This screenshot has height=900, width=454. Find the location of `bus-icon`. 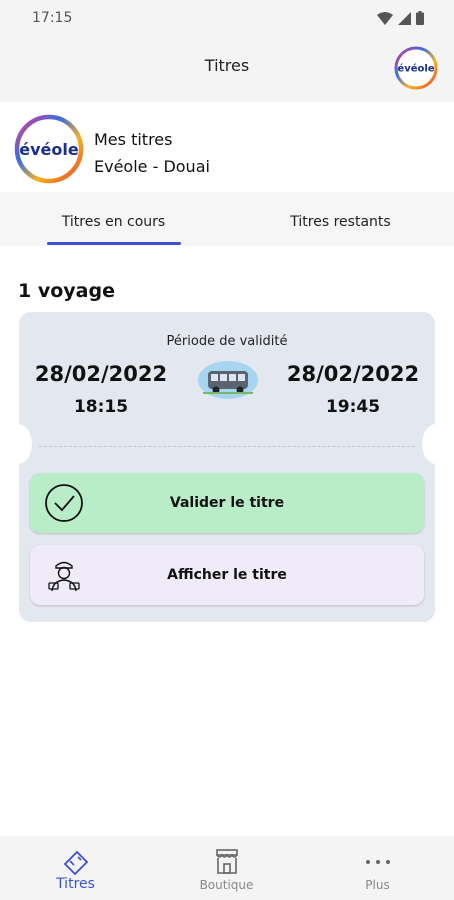

bus-icon is located at coordinates (228, 380).